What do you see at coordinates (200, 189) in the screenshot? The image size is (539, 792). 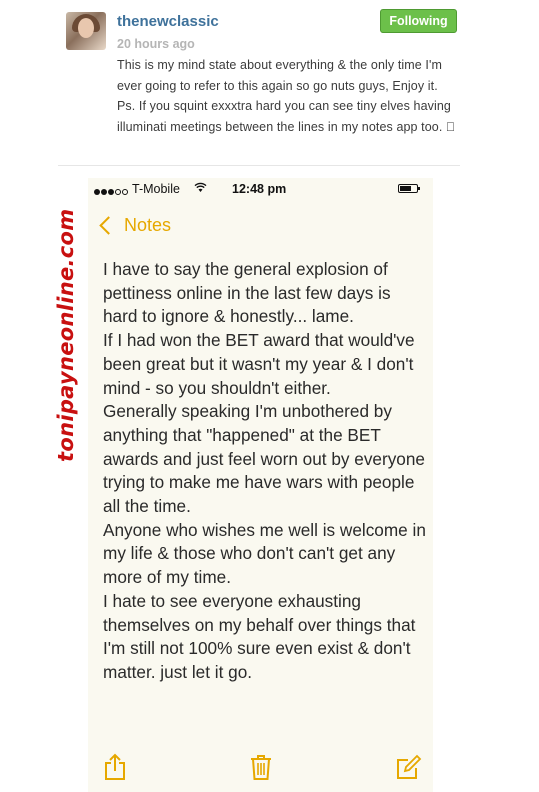 I see `wifi-icon` at bounding box center [200, 189].